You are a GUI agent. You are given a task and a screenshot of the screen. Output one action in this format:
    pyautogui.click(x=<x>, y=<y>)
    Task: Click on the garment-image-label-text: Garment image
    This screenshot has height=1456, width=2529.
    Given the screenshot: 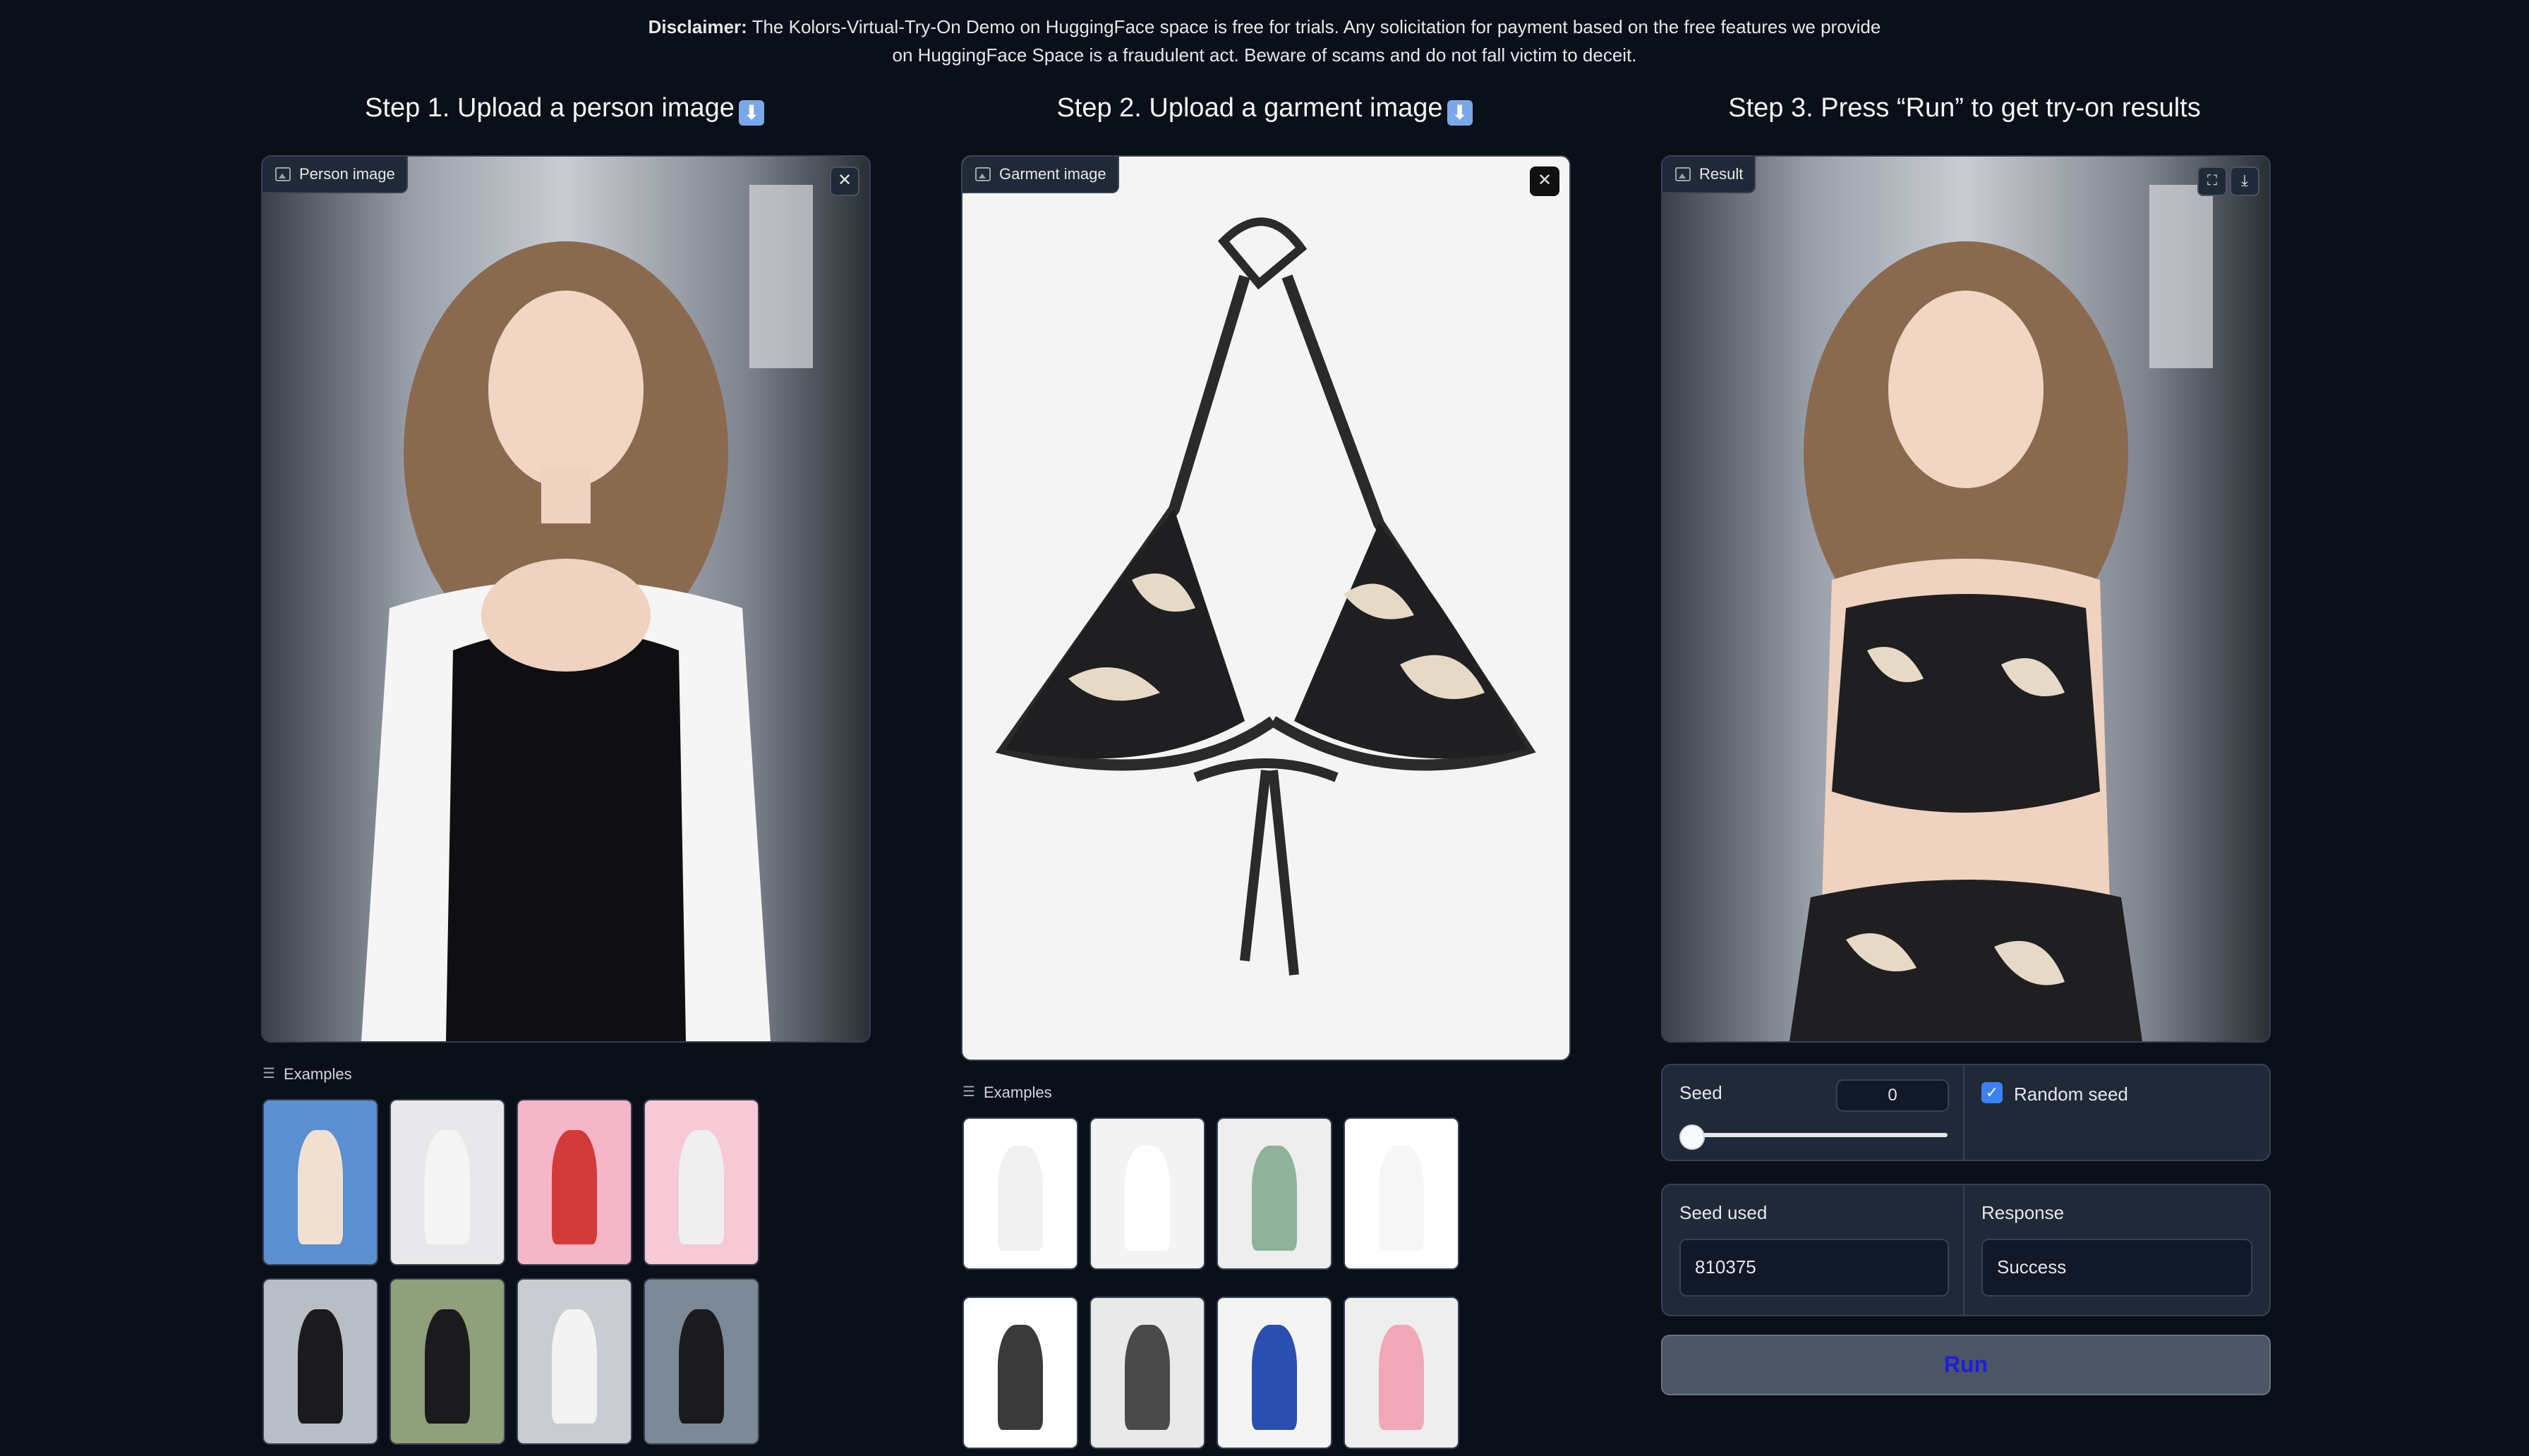 What is the action you would take?
    pyautogui.click(x=1052, y=174)
    